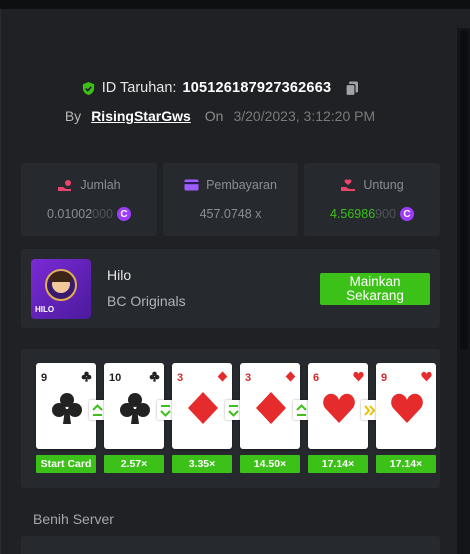 This screenshot has height=554, width=470. I want to click on card-multiplier: 14.50×, so click(270, 464).